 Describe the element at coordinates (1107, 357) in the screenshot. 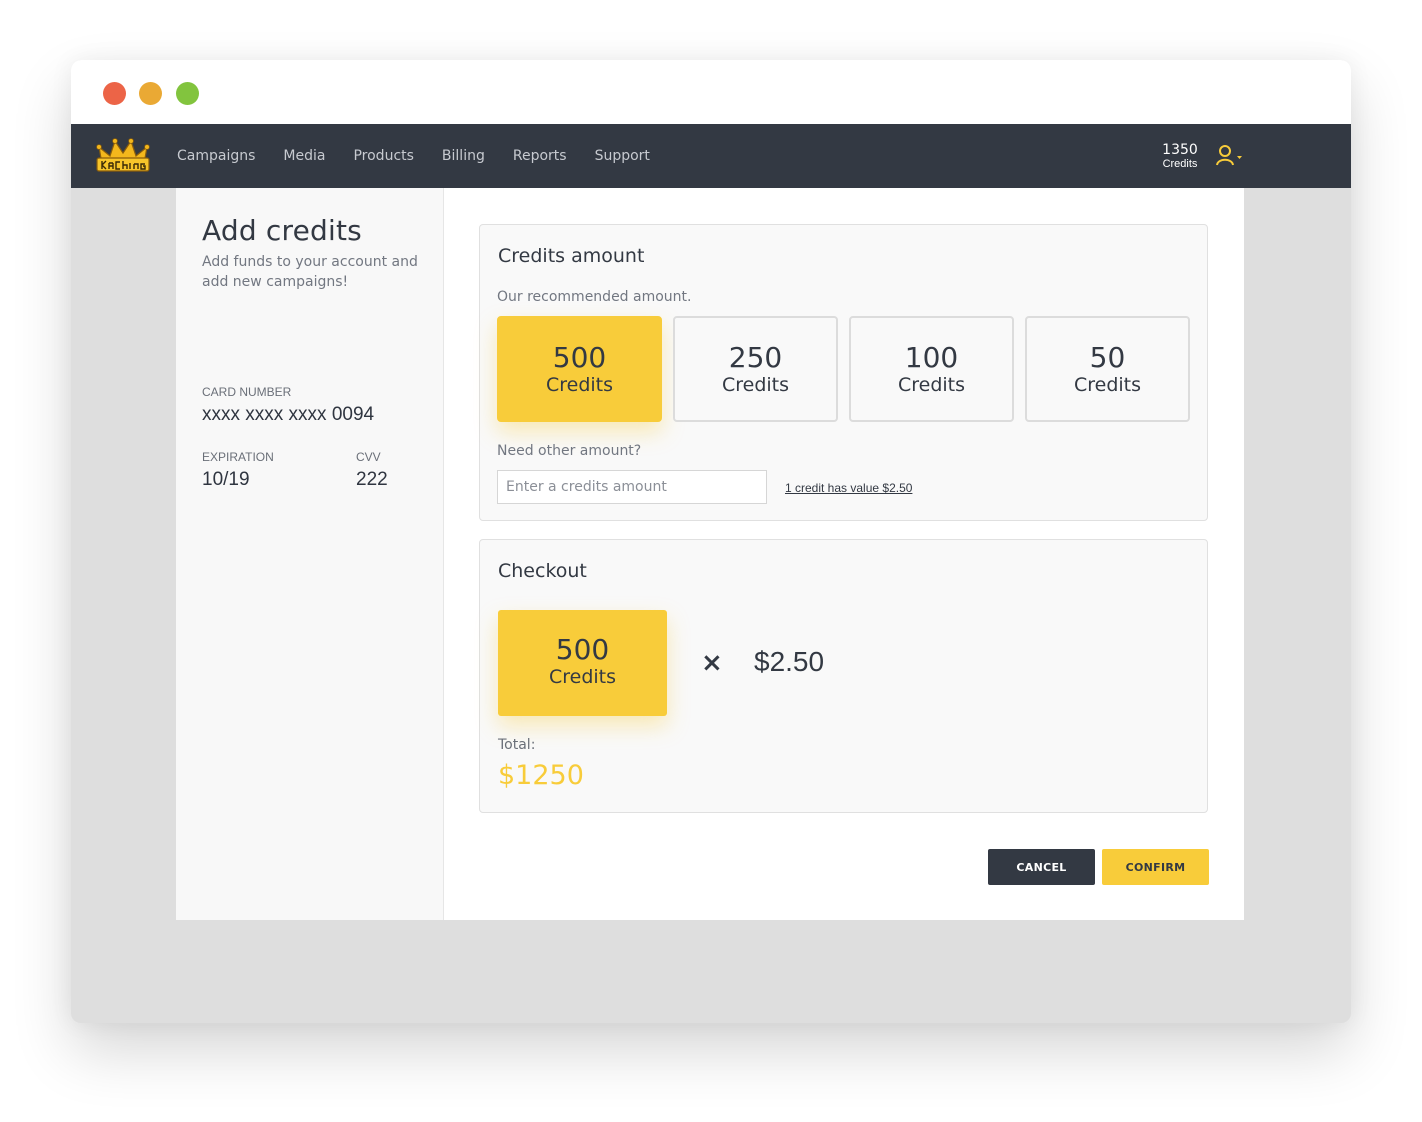

I see `credit-option-amount: 50` at that location.